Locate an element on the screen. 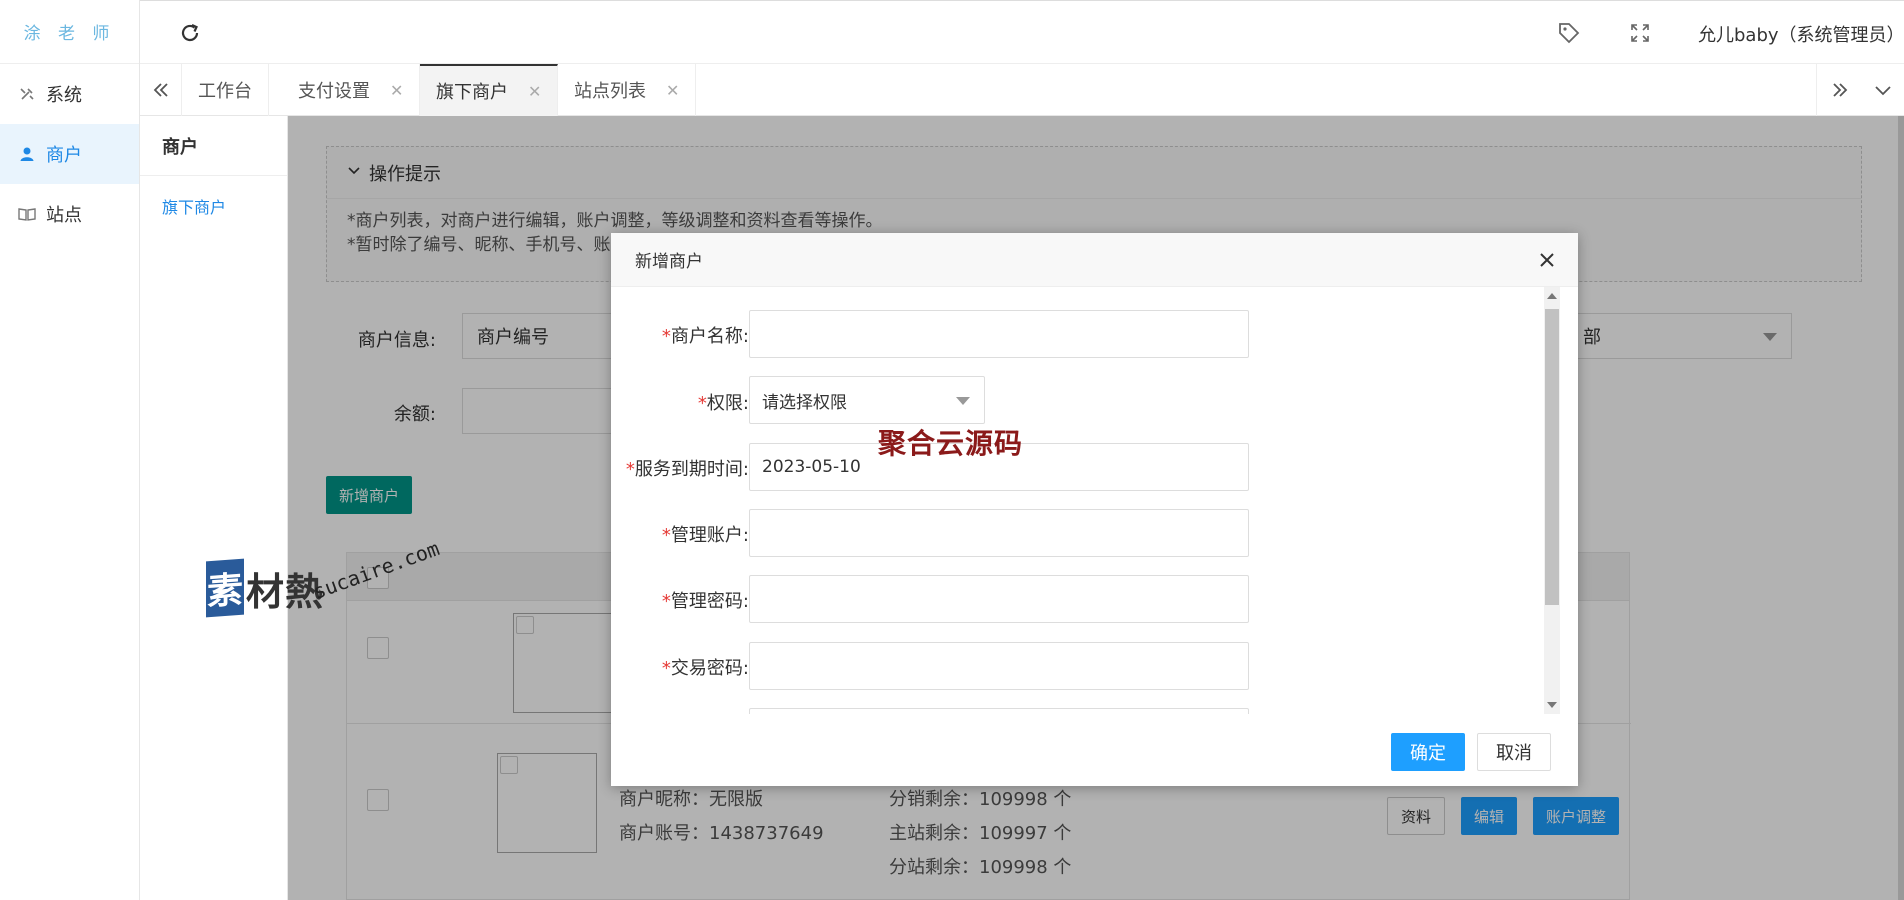 The height and width of the screenshot is (900, 1904). left-sidebar: 涂 老 师 系统 商户 站点 is located at coordinates (70, 450).